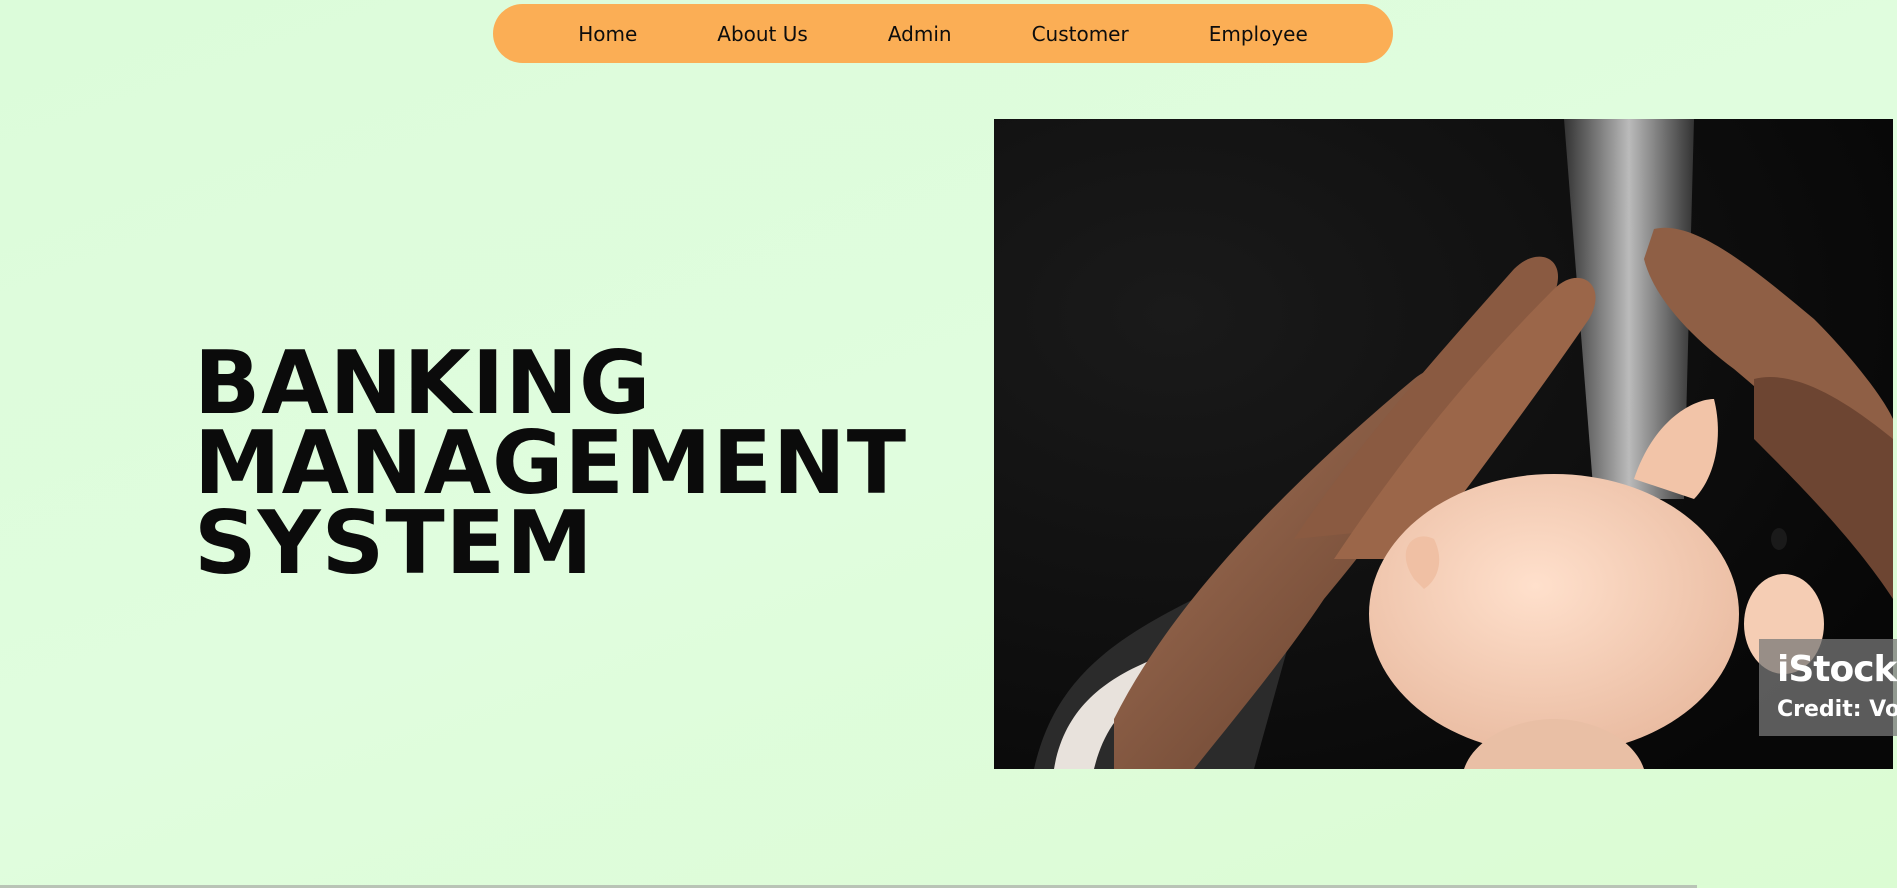 The height and width of the screenshot is (888, 1897). I want to click on hero-title-line-2: MANAGEMENT, so click(551, 463).